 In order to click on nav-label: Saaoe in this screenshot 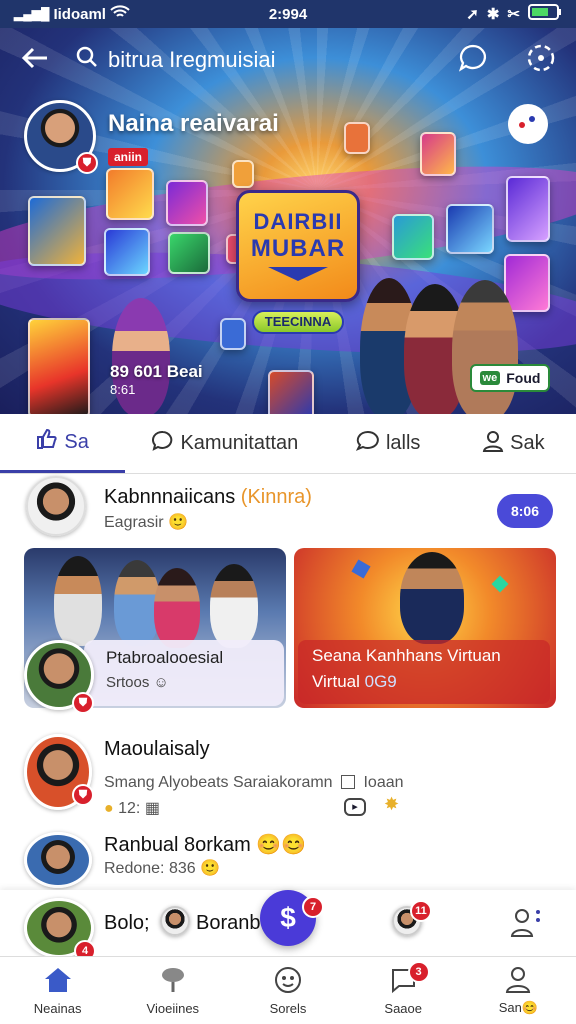, I will do `click(403, 1008)`.